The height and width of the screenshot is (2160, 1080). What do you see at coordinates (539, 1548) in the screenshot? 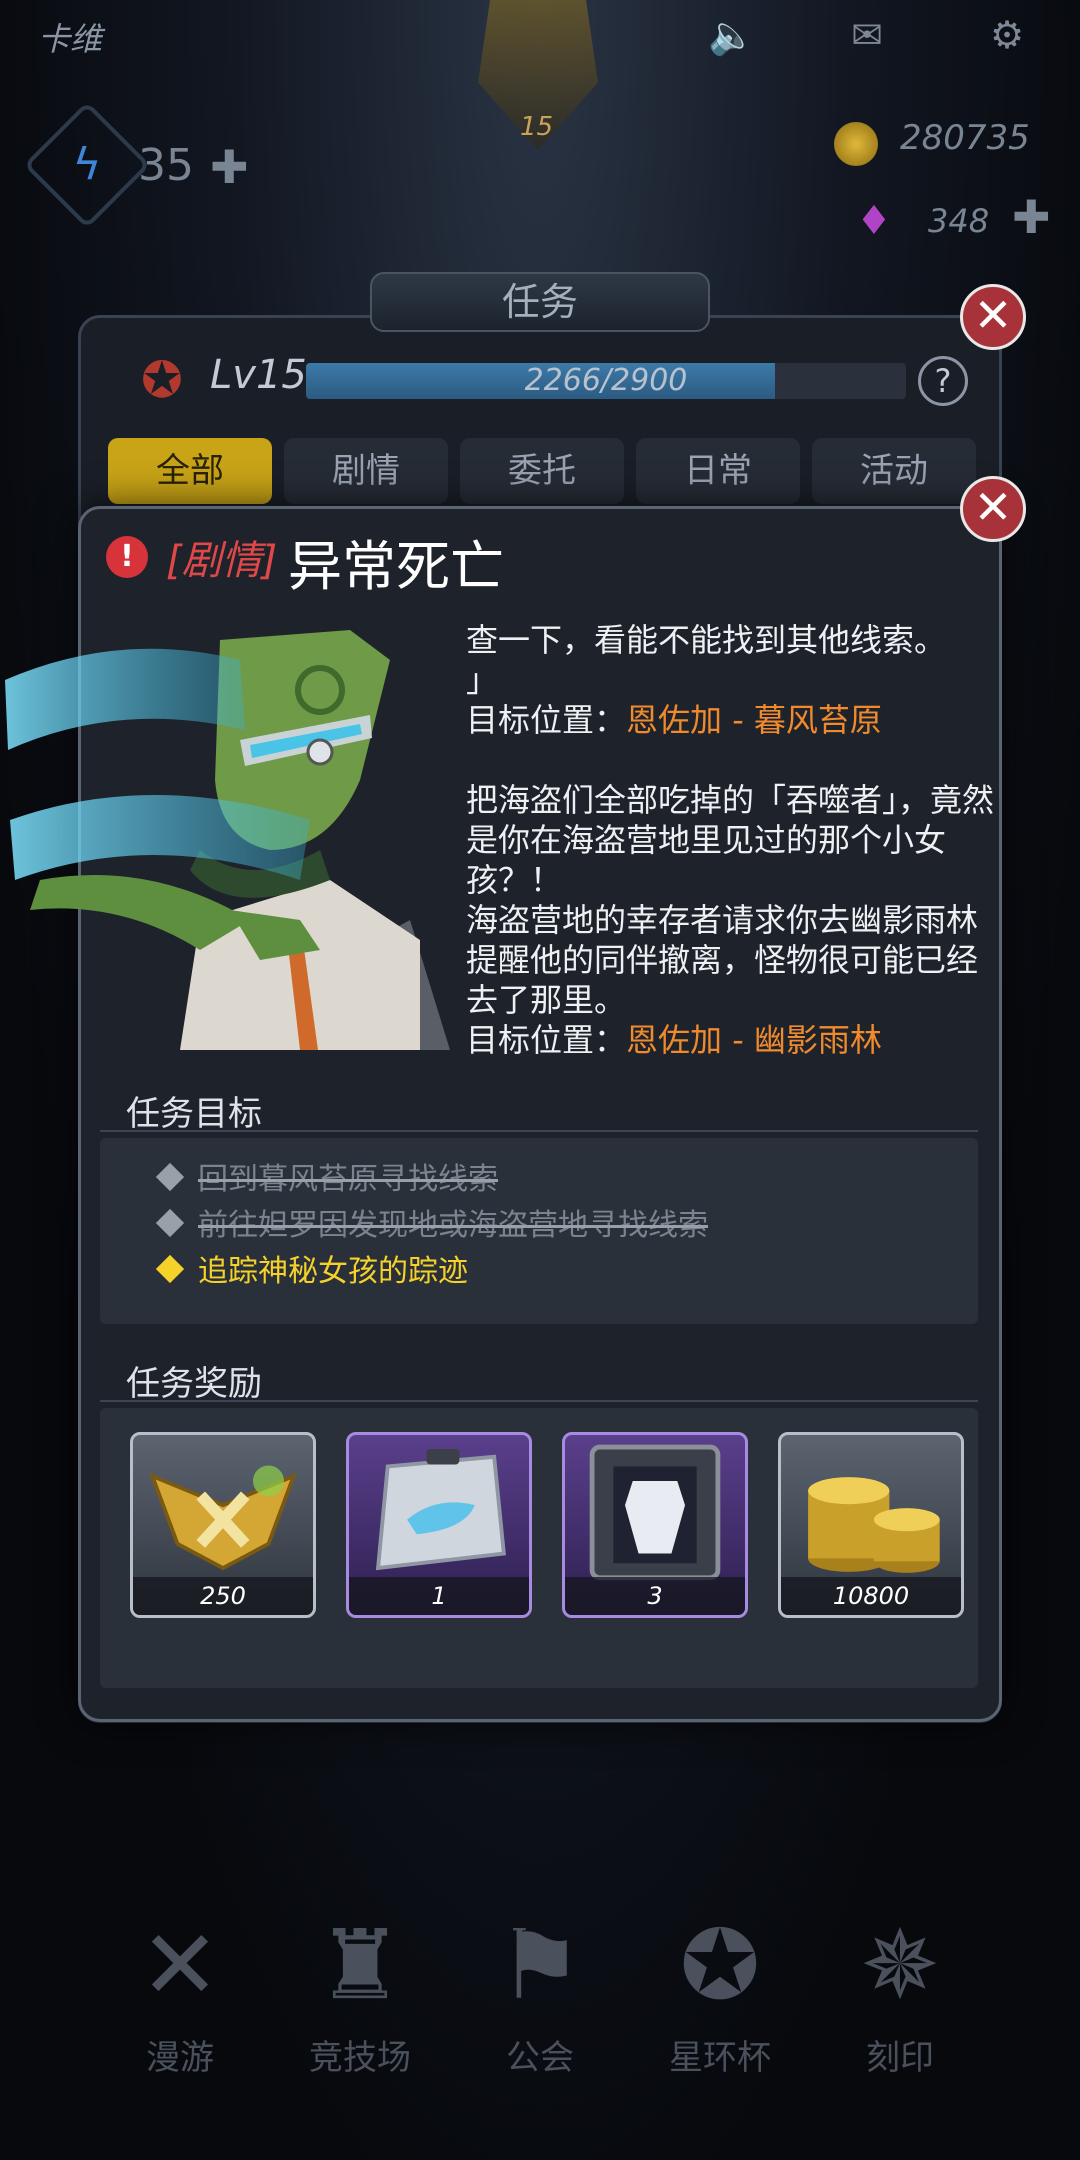
I see `rewards-list: 250 1 3 10800` at bounding box center [539, 1548].